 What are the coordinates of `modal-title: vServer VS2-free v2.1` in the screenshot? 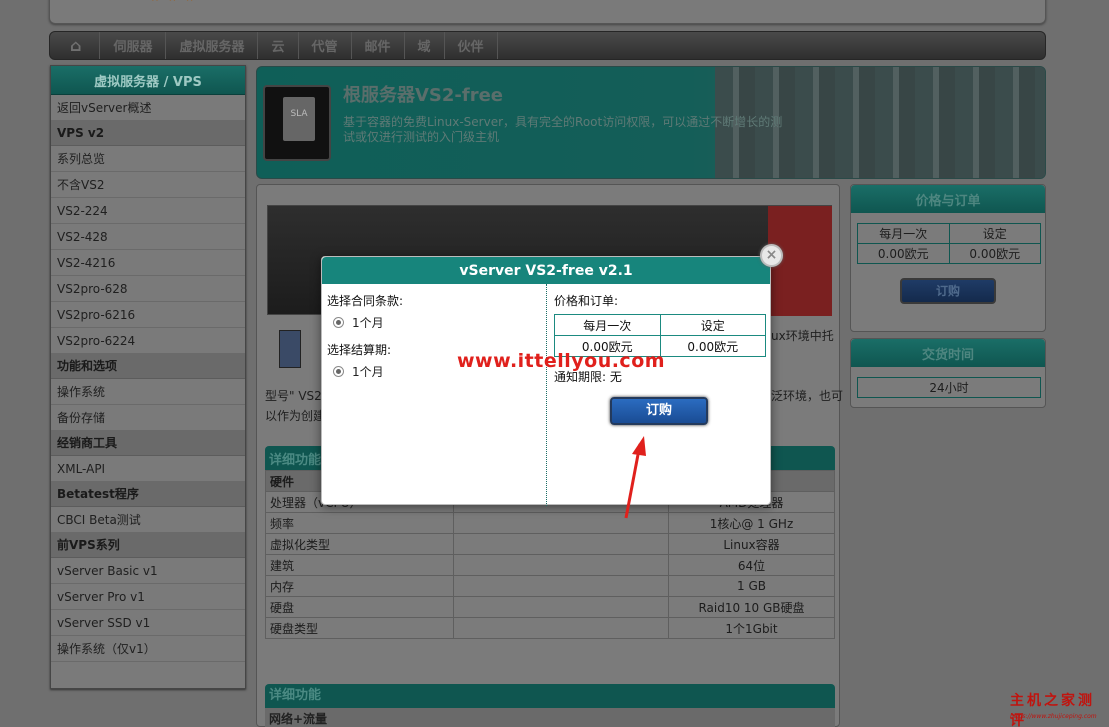 It's located at (546, 270).